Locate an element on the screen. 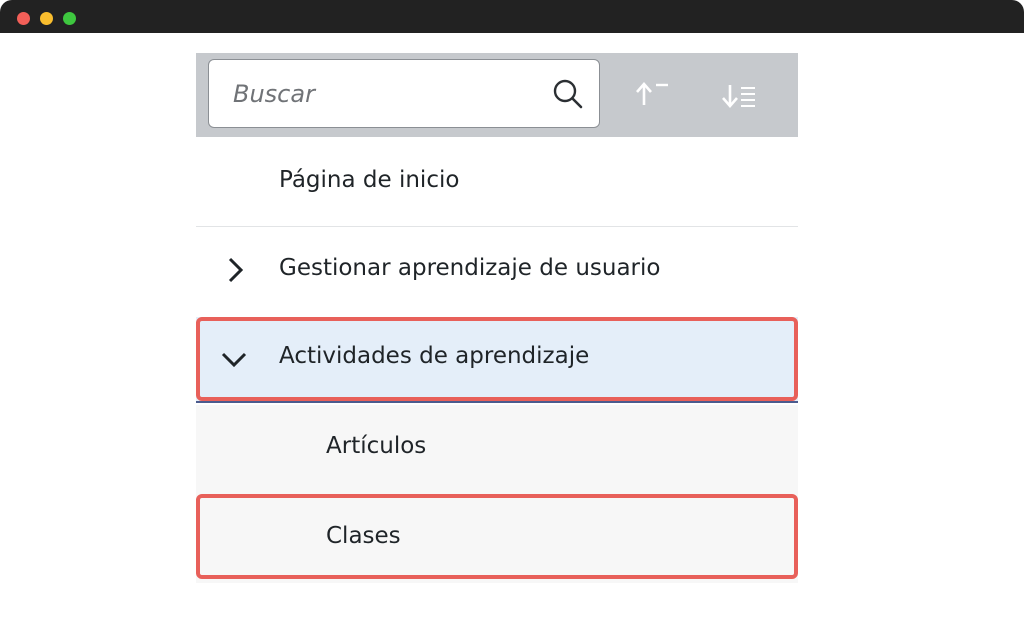 The width and height of the screenshot is (1024, 640). nav-subitem-classes: Clases is located at coordinates (497, 538).